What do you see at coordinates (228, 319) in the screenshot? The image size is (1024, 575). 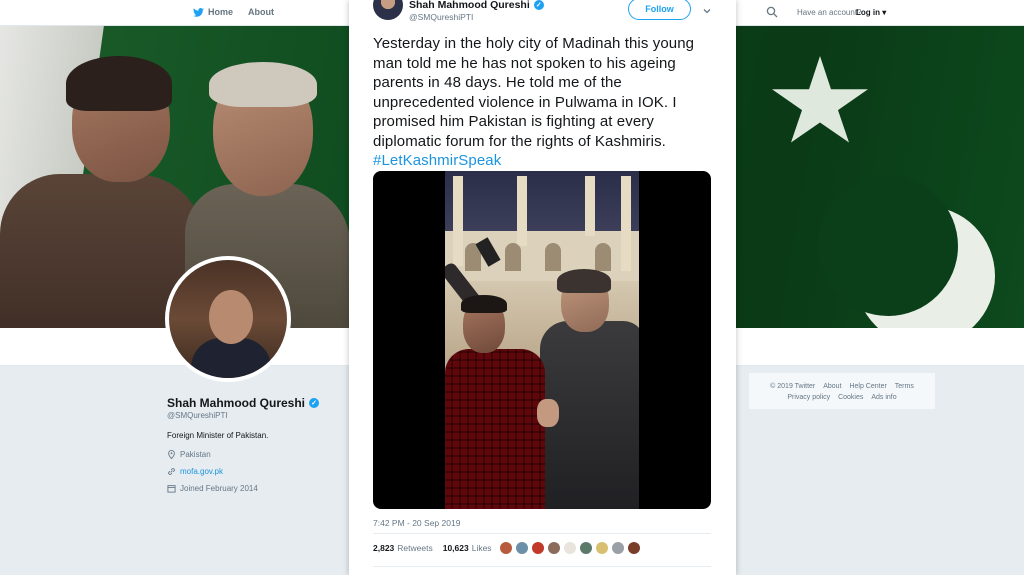 I see `profile-avatar` at bounding box center [228, 319].